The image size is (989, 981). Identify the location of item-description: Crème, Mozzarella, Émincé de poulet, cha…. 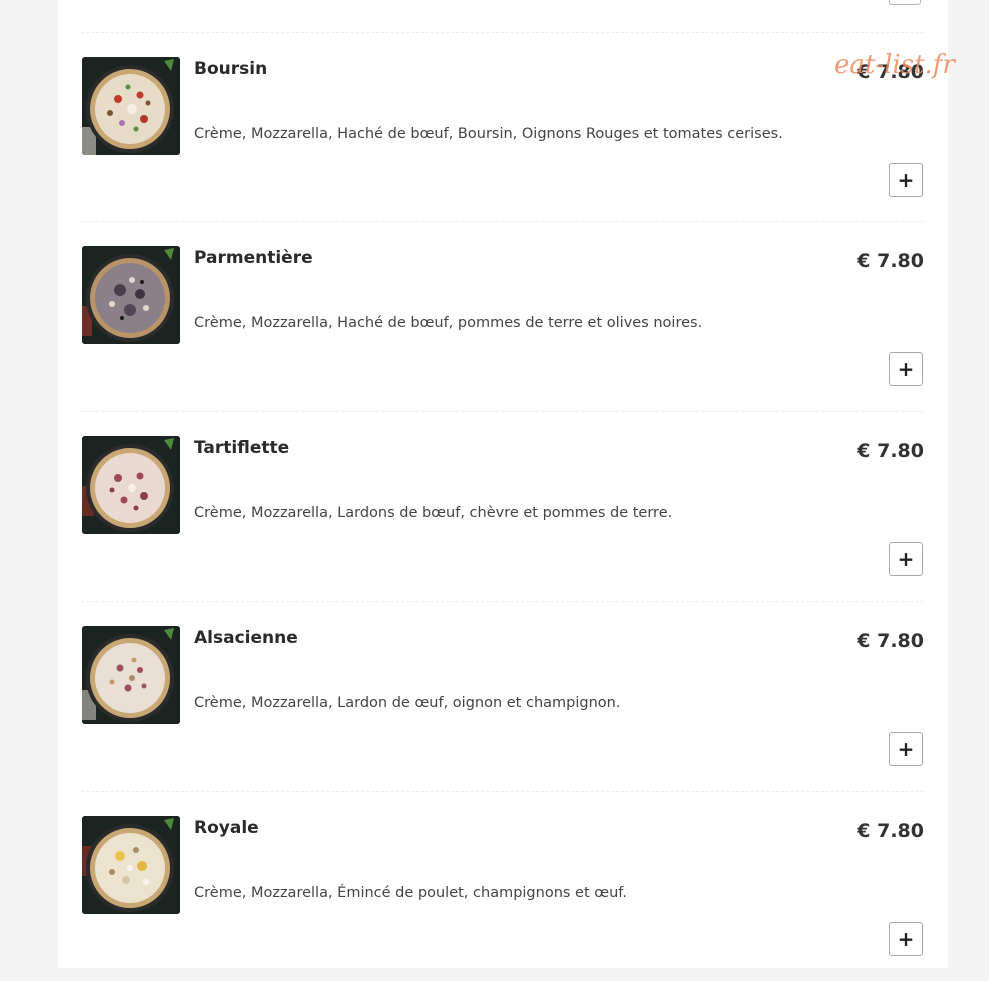
(410, 893).